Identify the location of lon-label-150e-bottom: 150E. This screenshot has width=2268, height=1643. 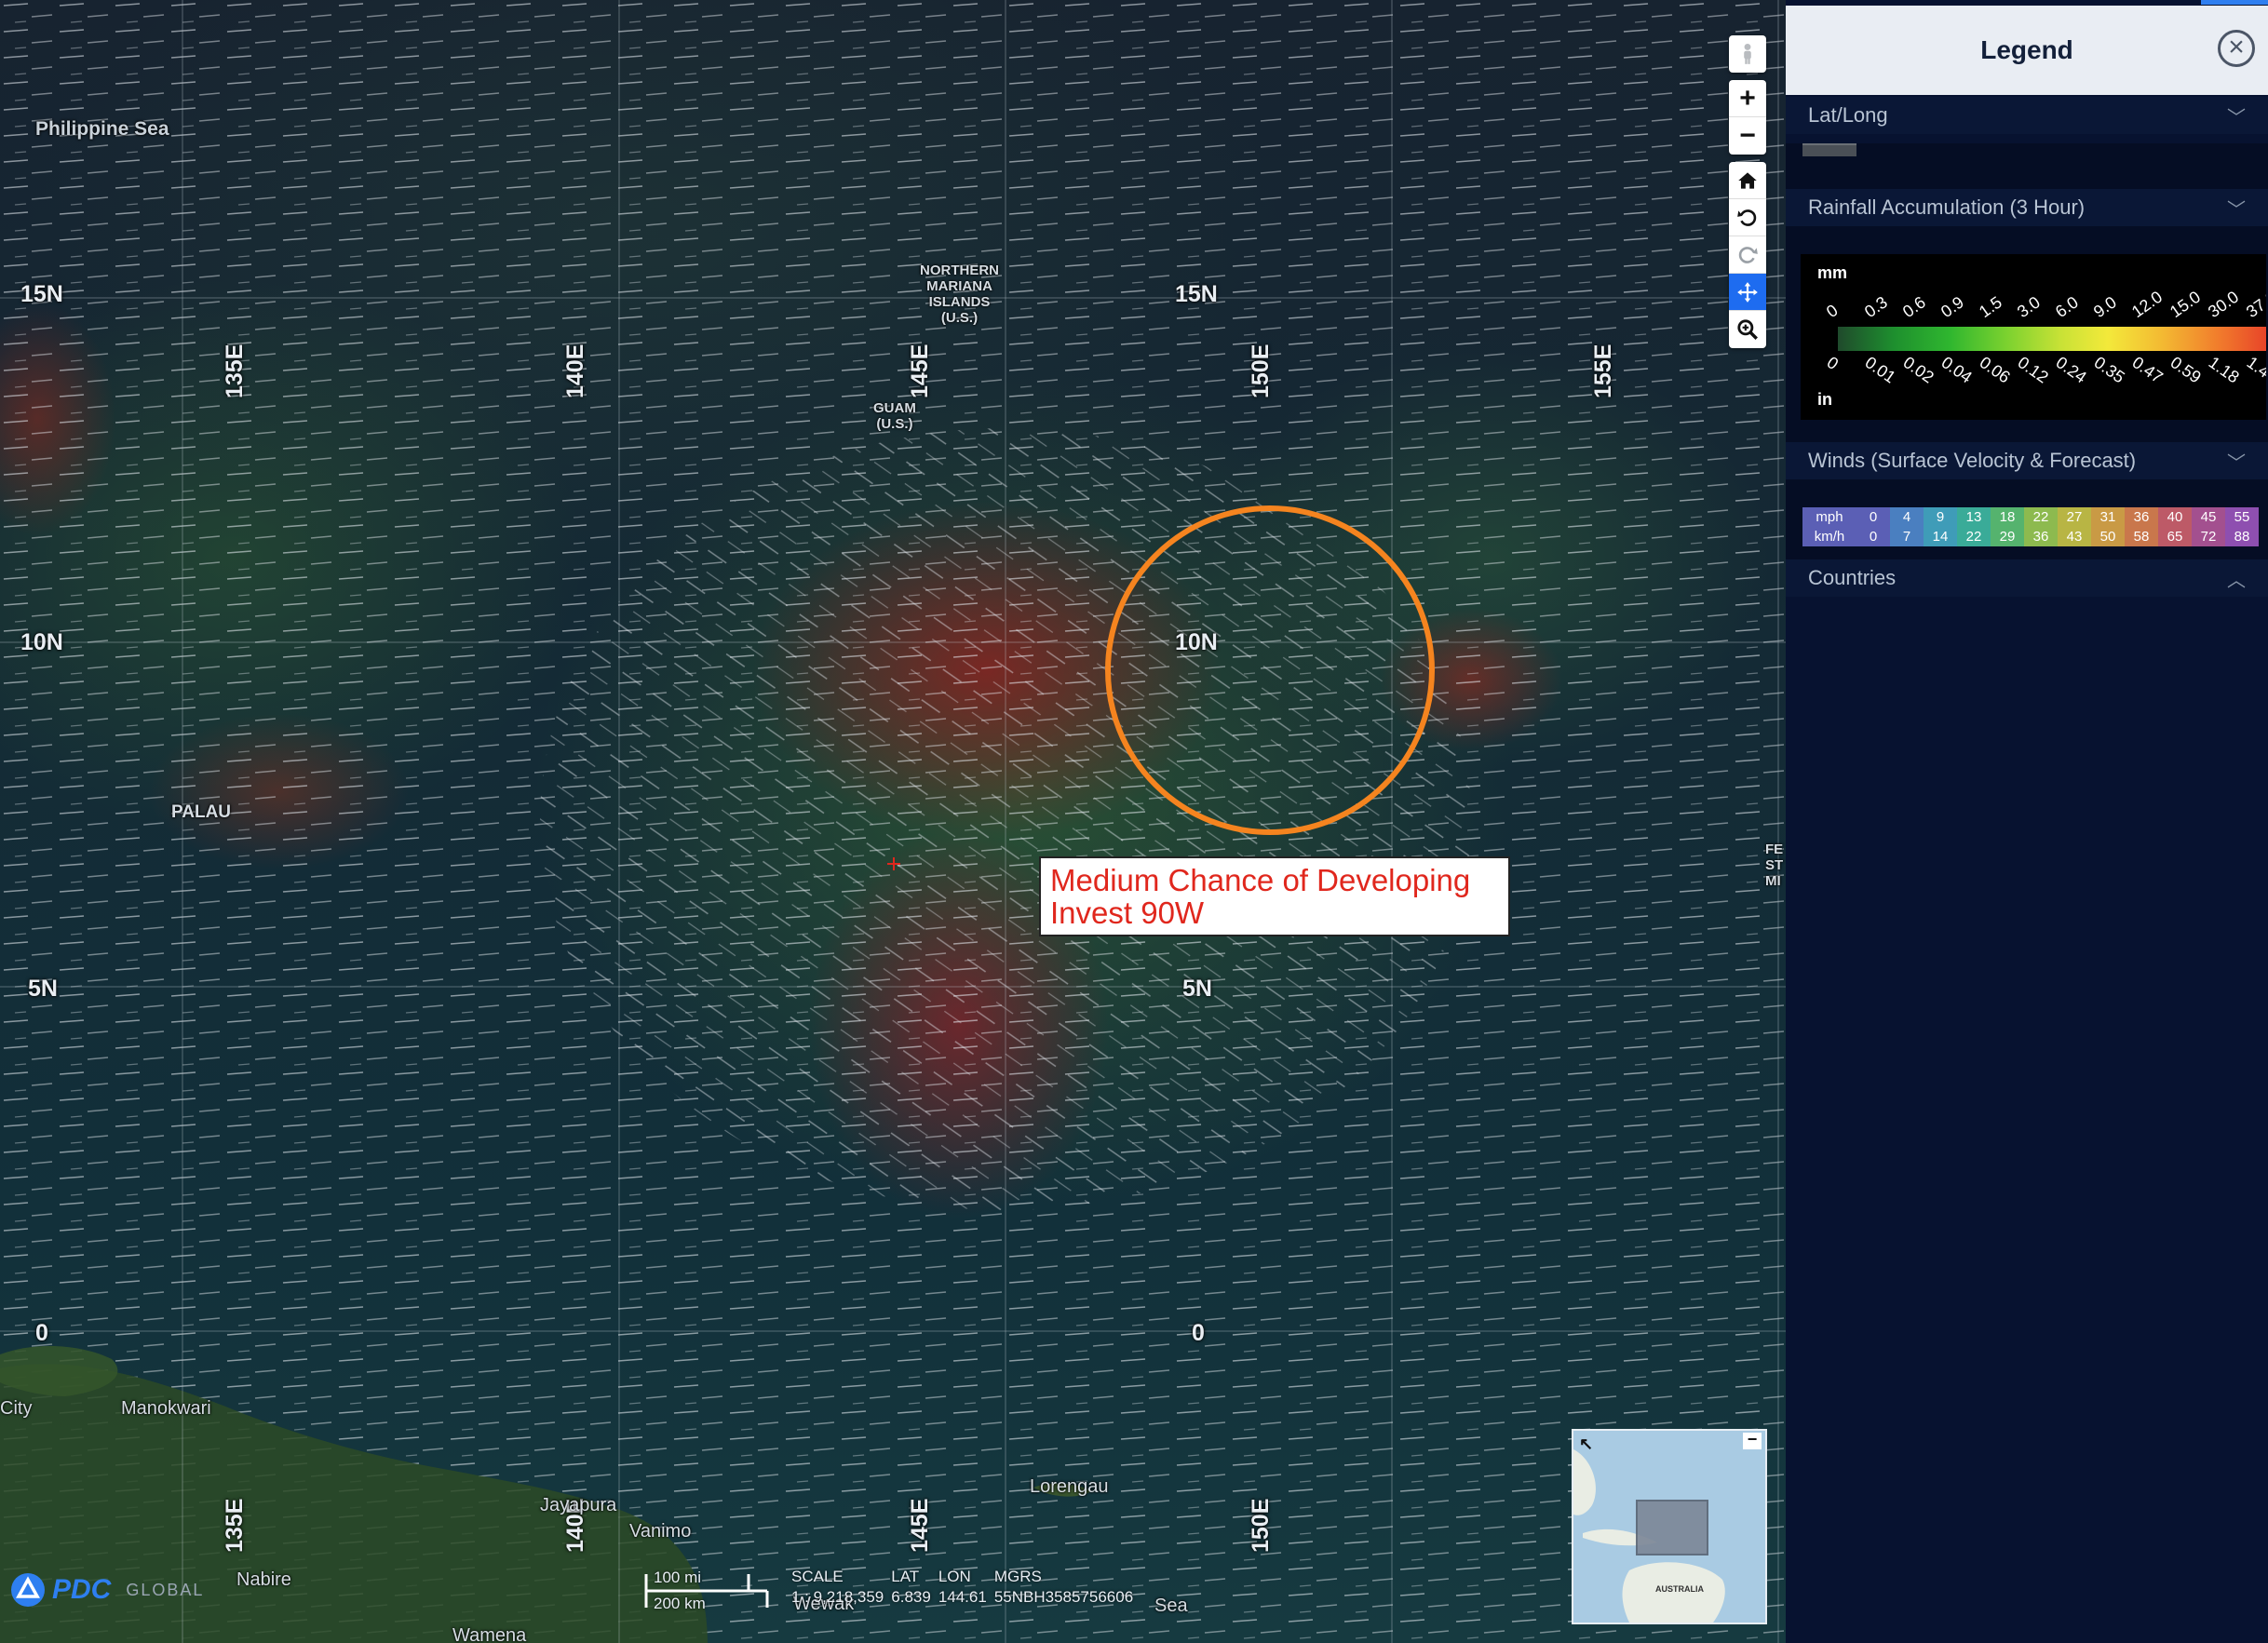
(1261, 1525).